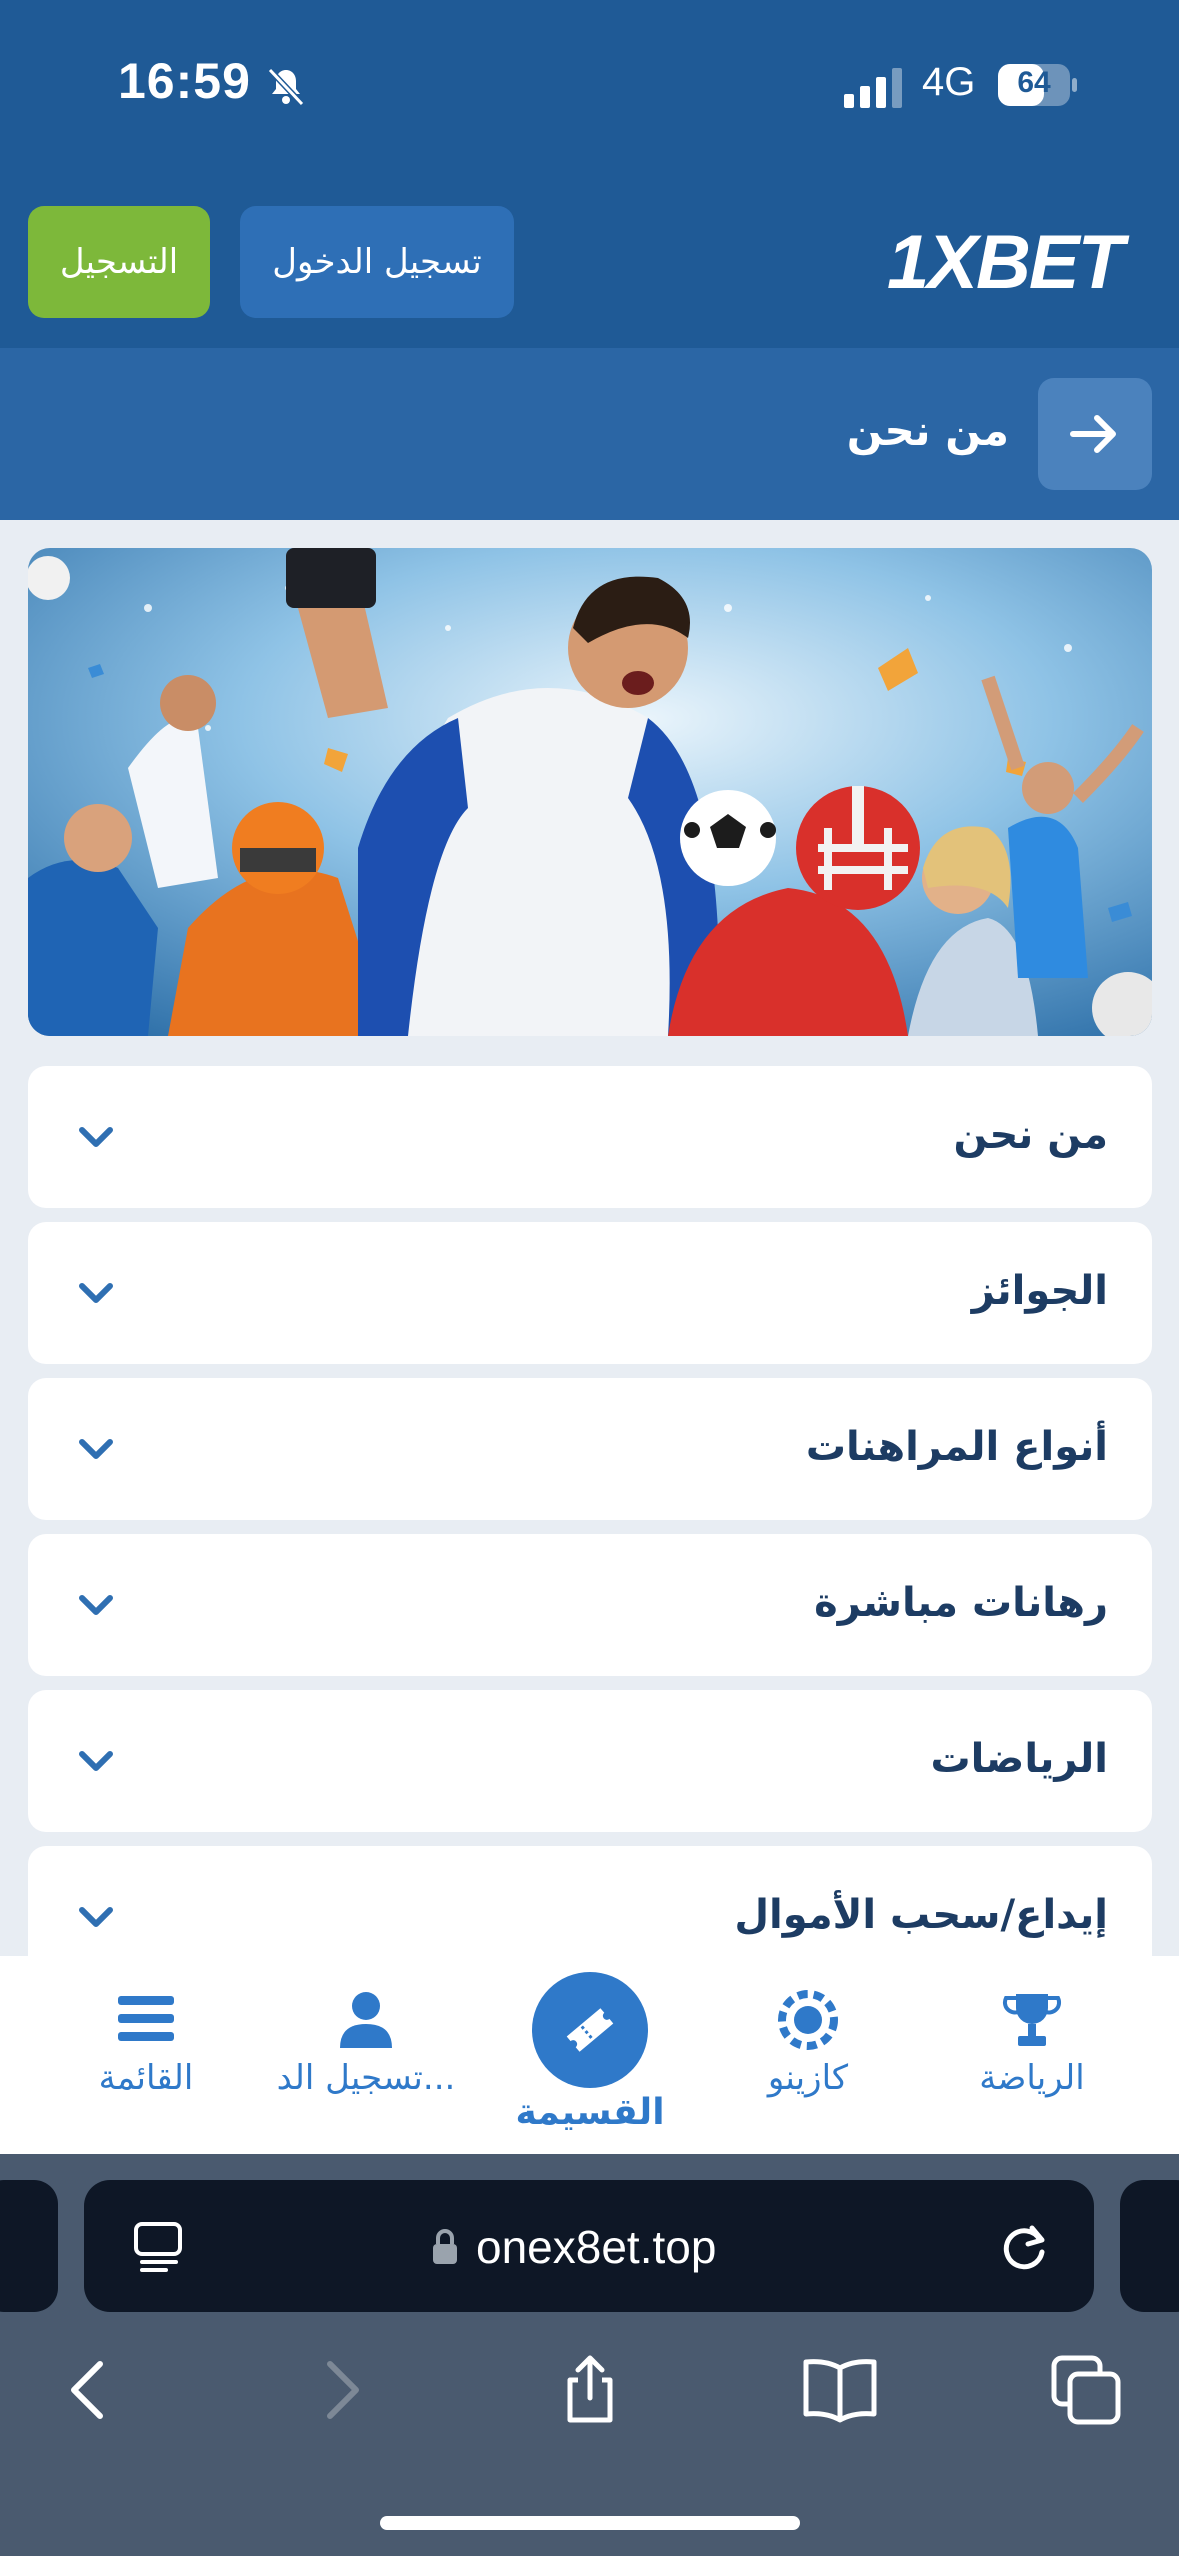 The image size is (1179, 2556). Describe the element at coordinates (1086, 2390) in the screenshot. I see `tabs-icon` at that location.